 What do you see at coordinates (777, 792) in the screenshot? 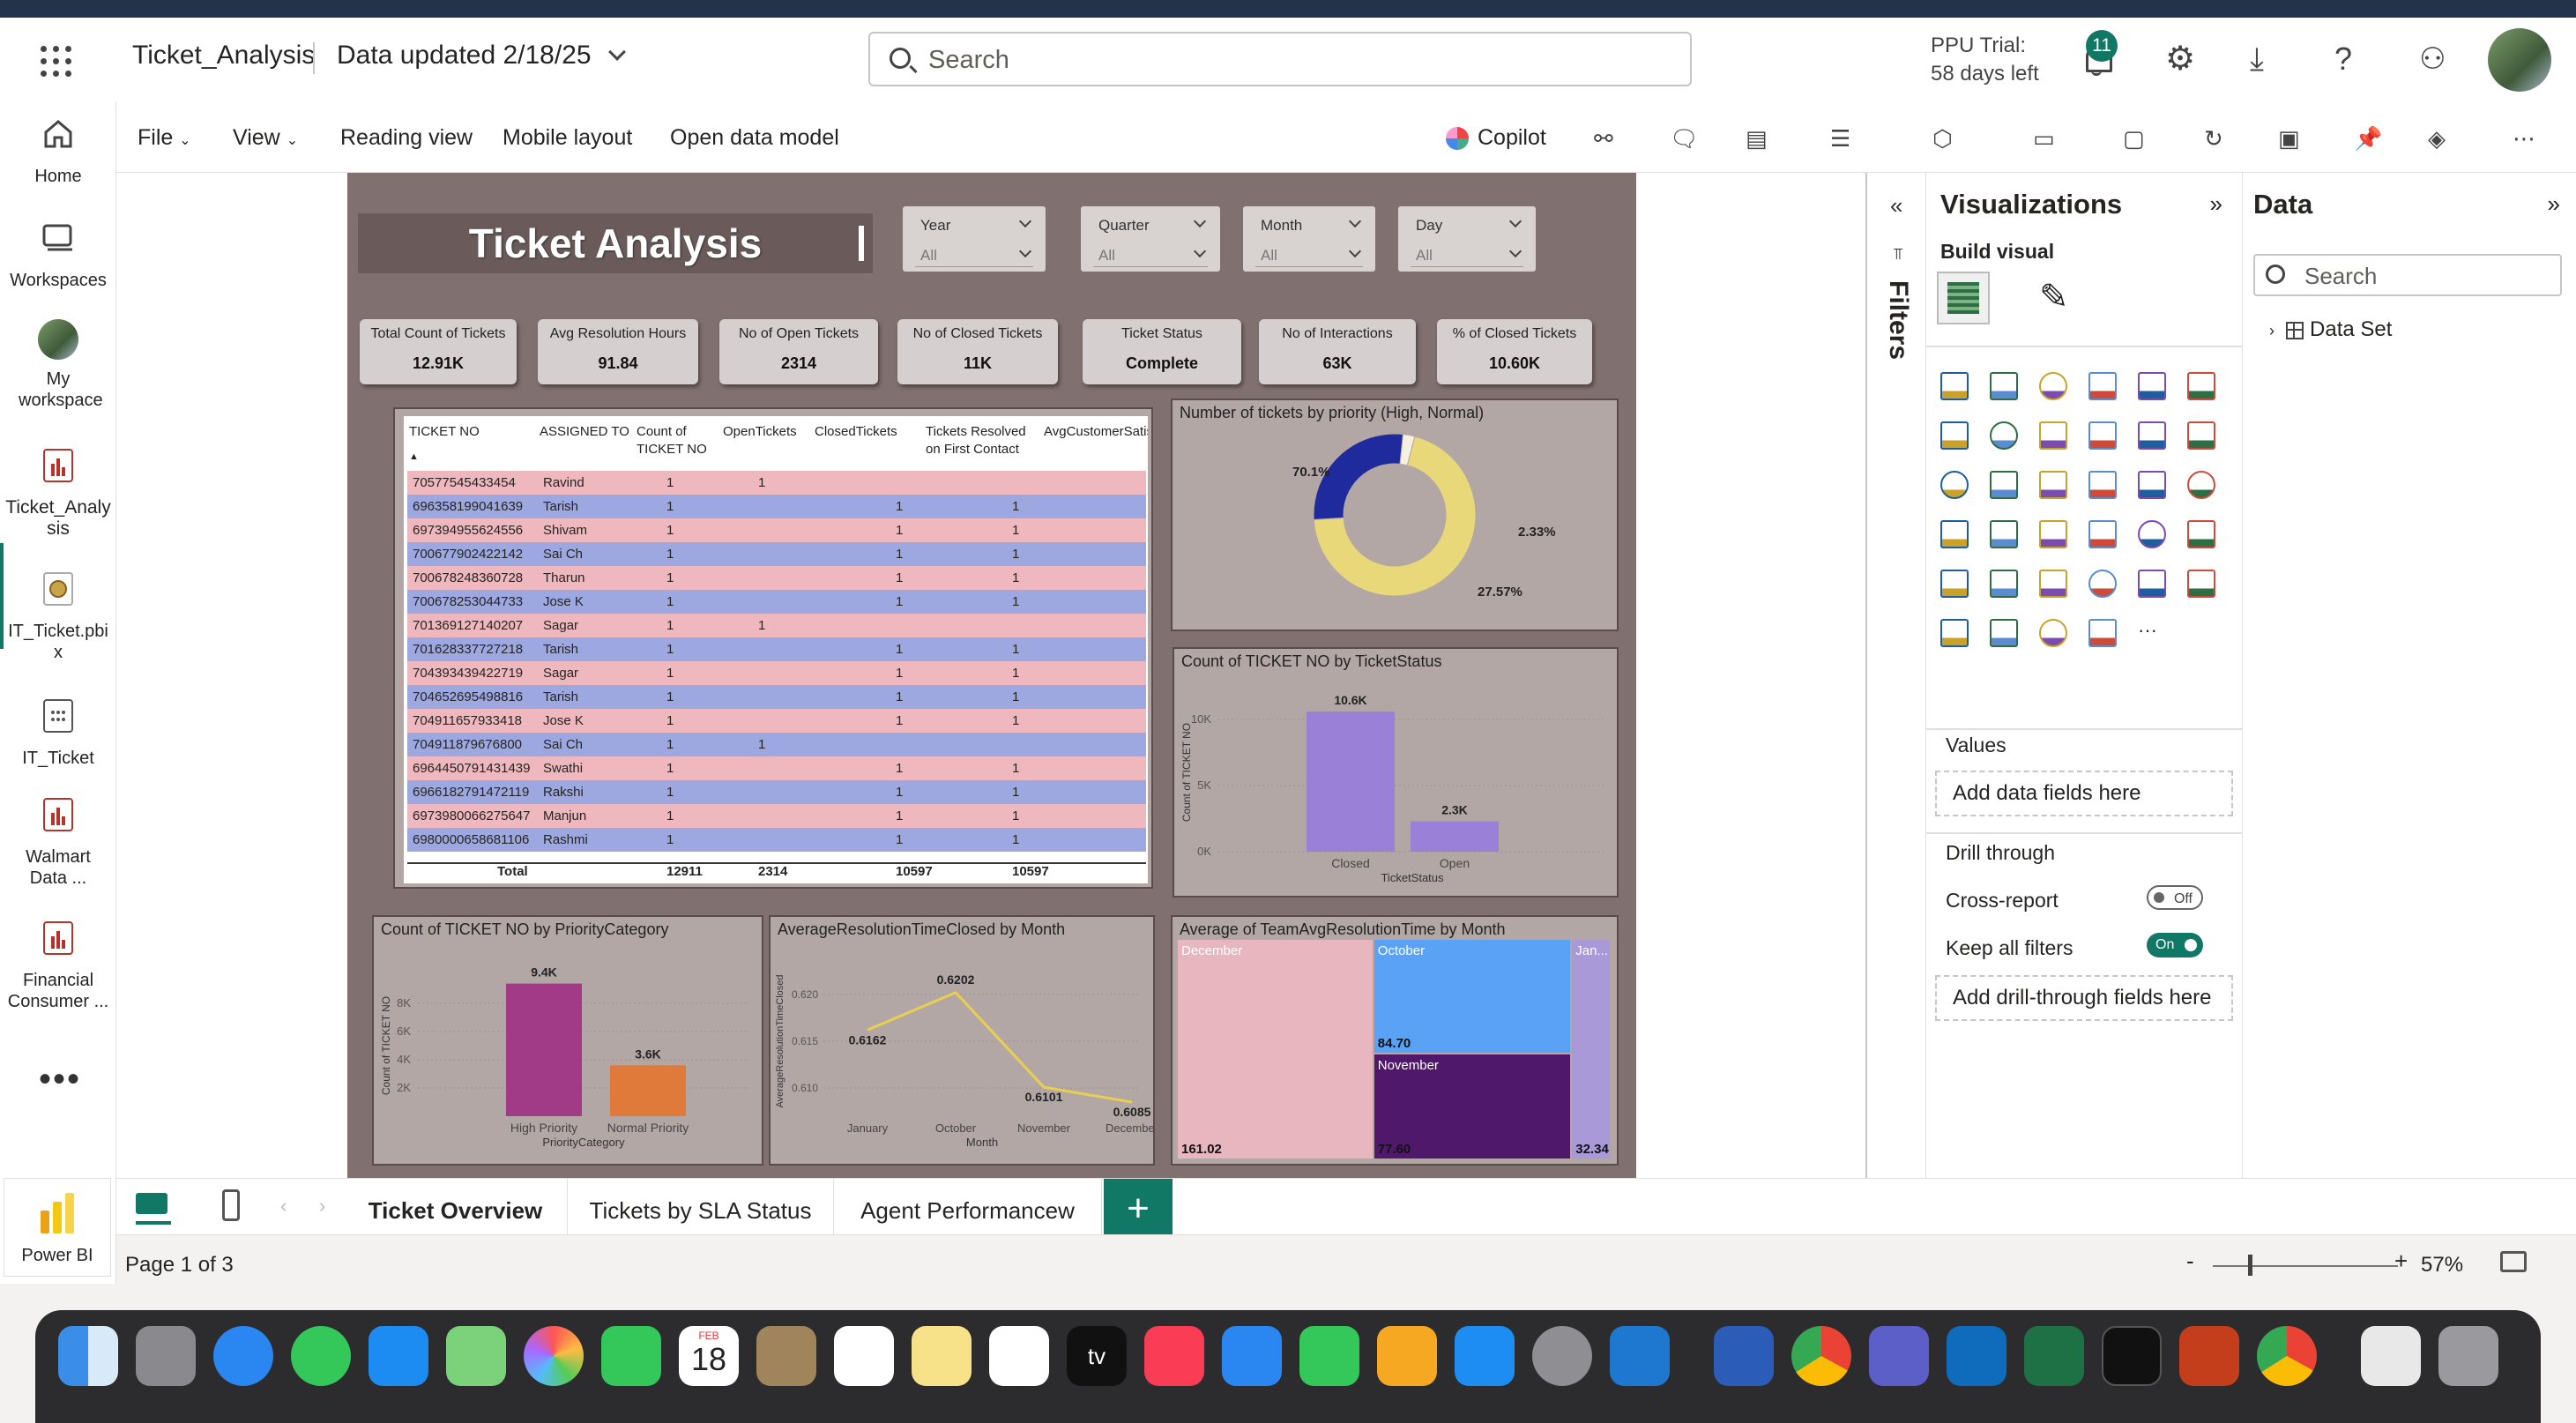
I see `table-row: 6966182791472119 Rakshi 1 1 1` at bounding box center [777, 792].